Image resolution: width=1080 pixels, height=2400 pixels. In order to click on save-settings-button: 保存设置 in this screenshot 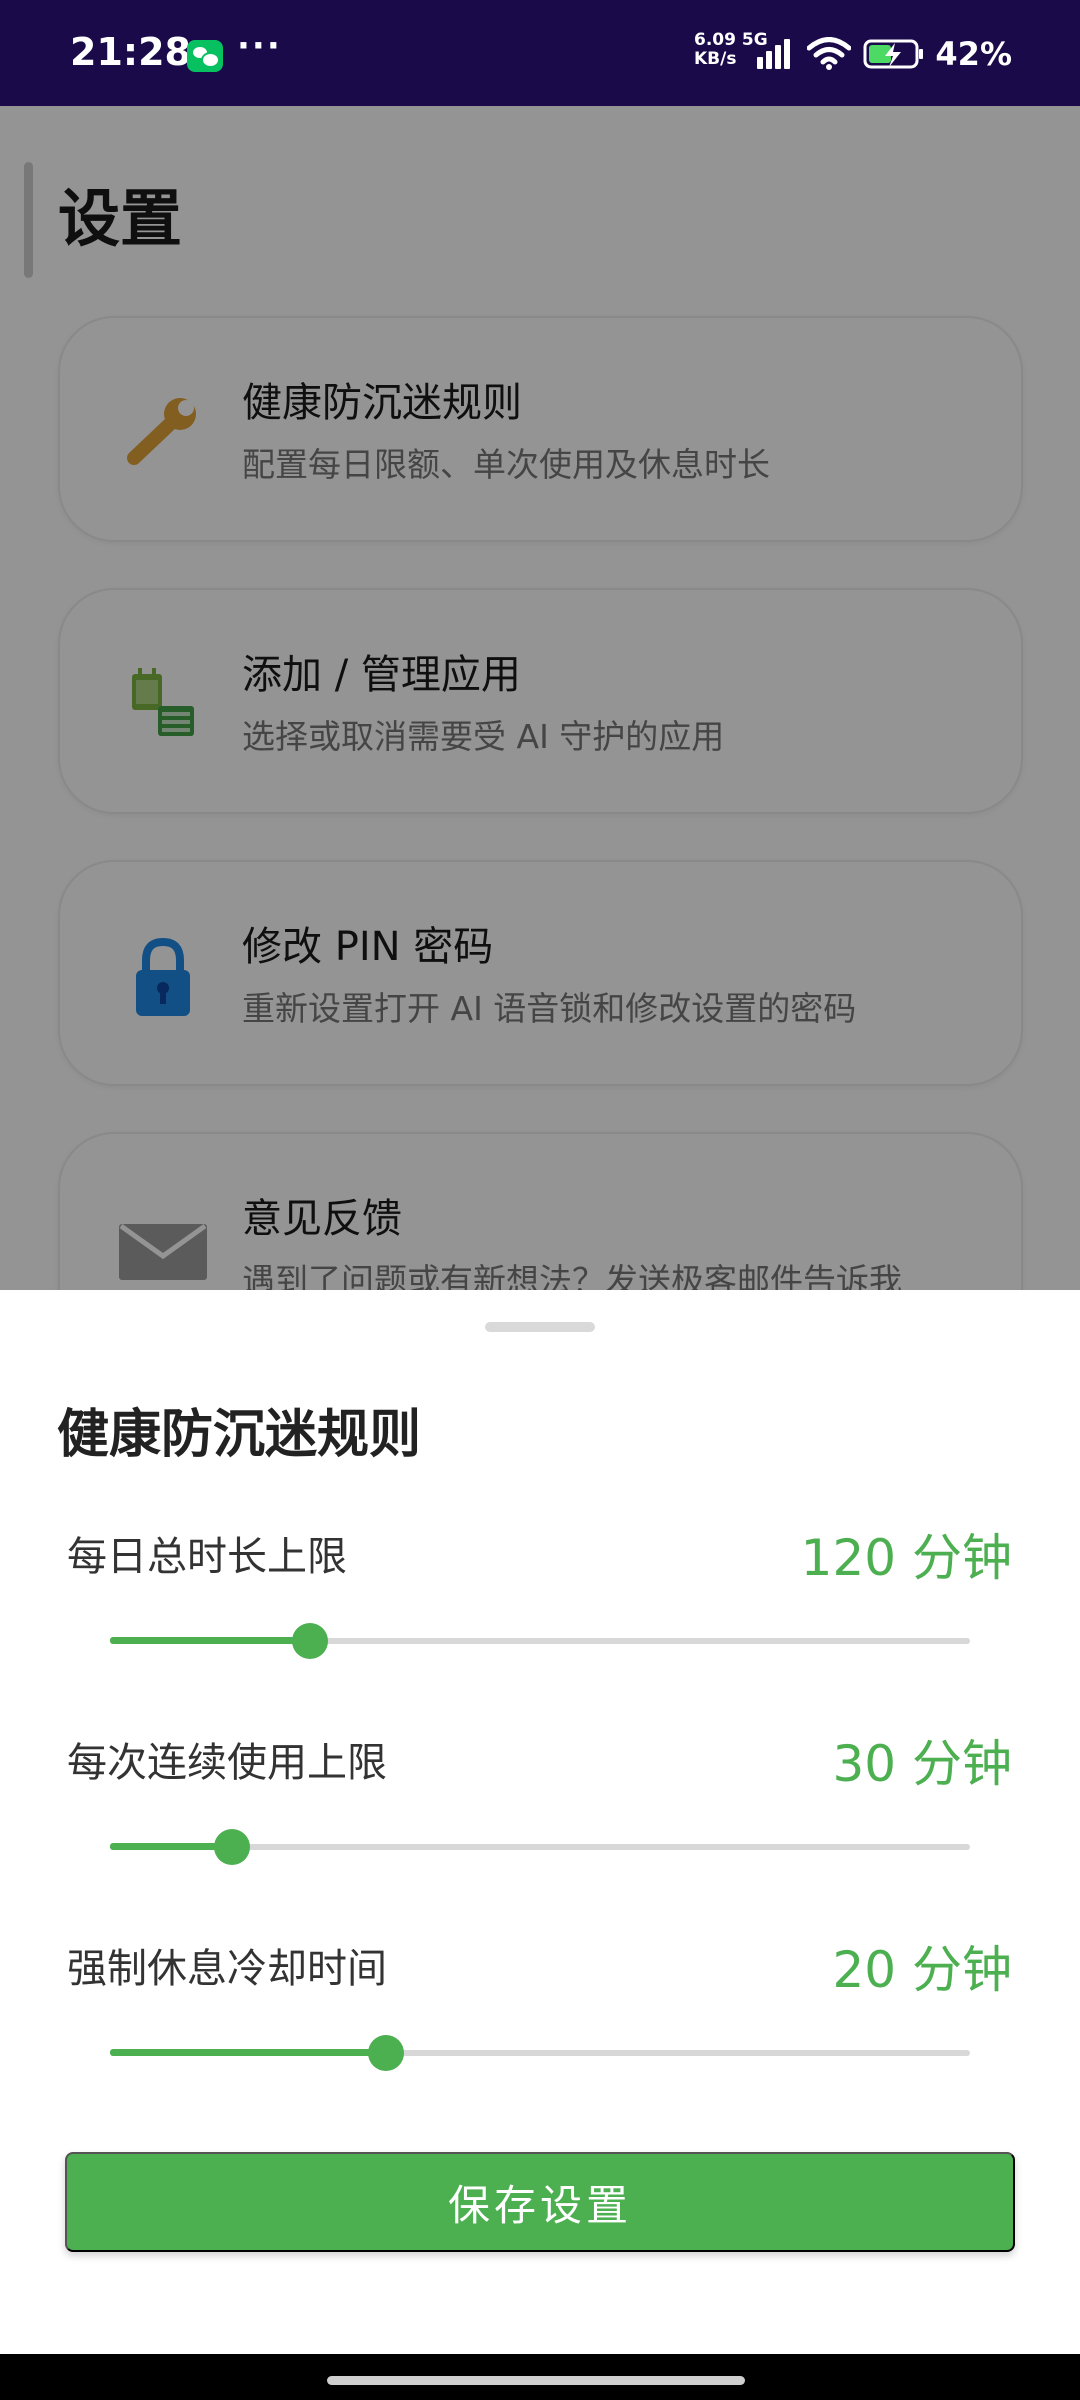, I will do `click(540, 2202)`.